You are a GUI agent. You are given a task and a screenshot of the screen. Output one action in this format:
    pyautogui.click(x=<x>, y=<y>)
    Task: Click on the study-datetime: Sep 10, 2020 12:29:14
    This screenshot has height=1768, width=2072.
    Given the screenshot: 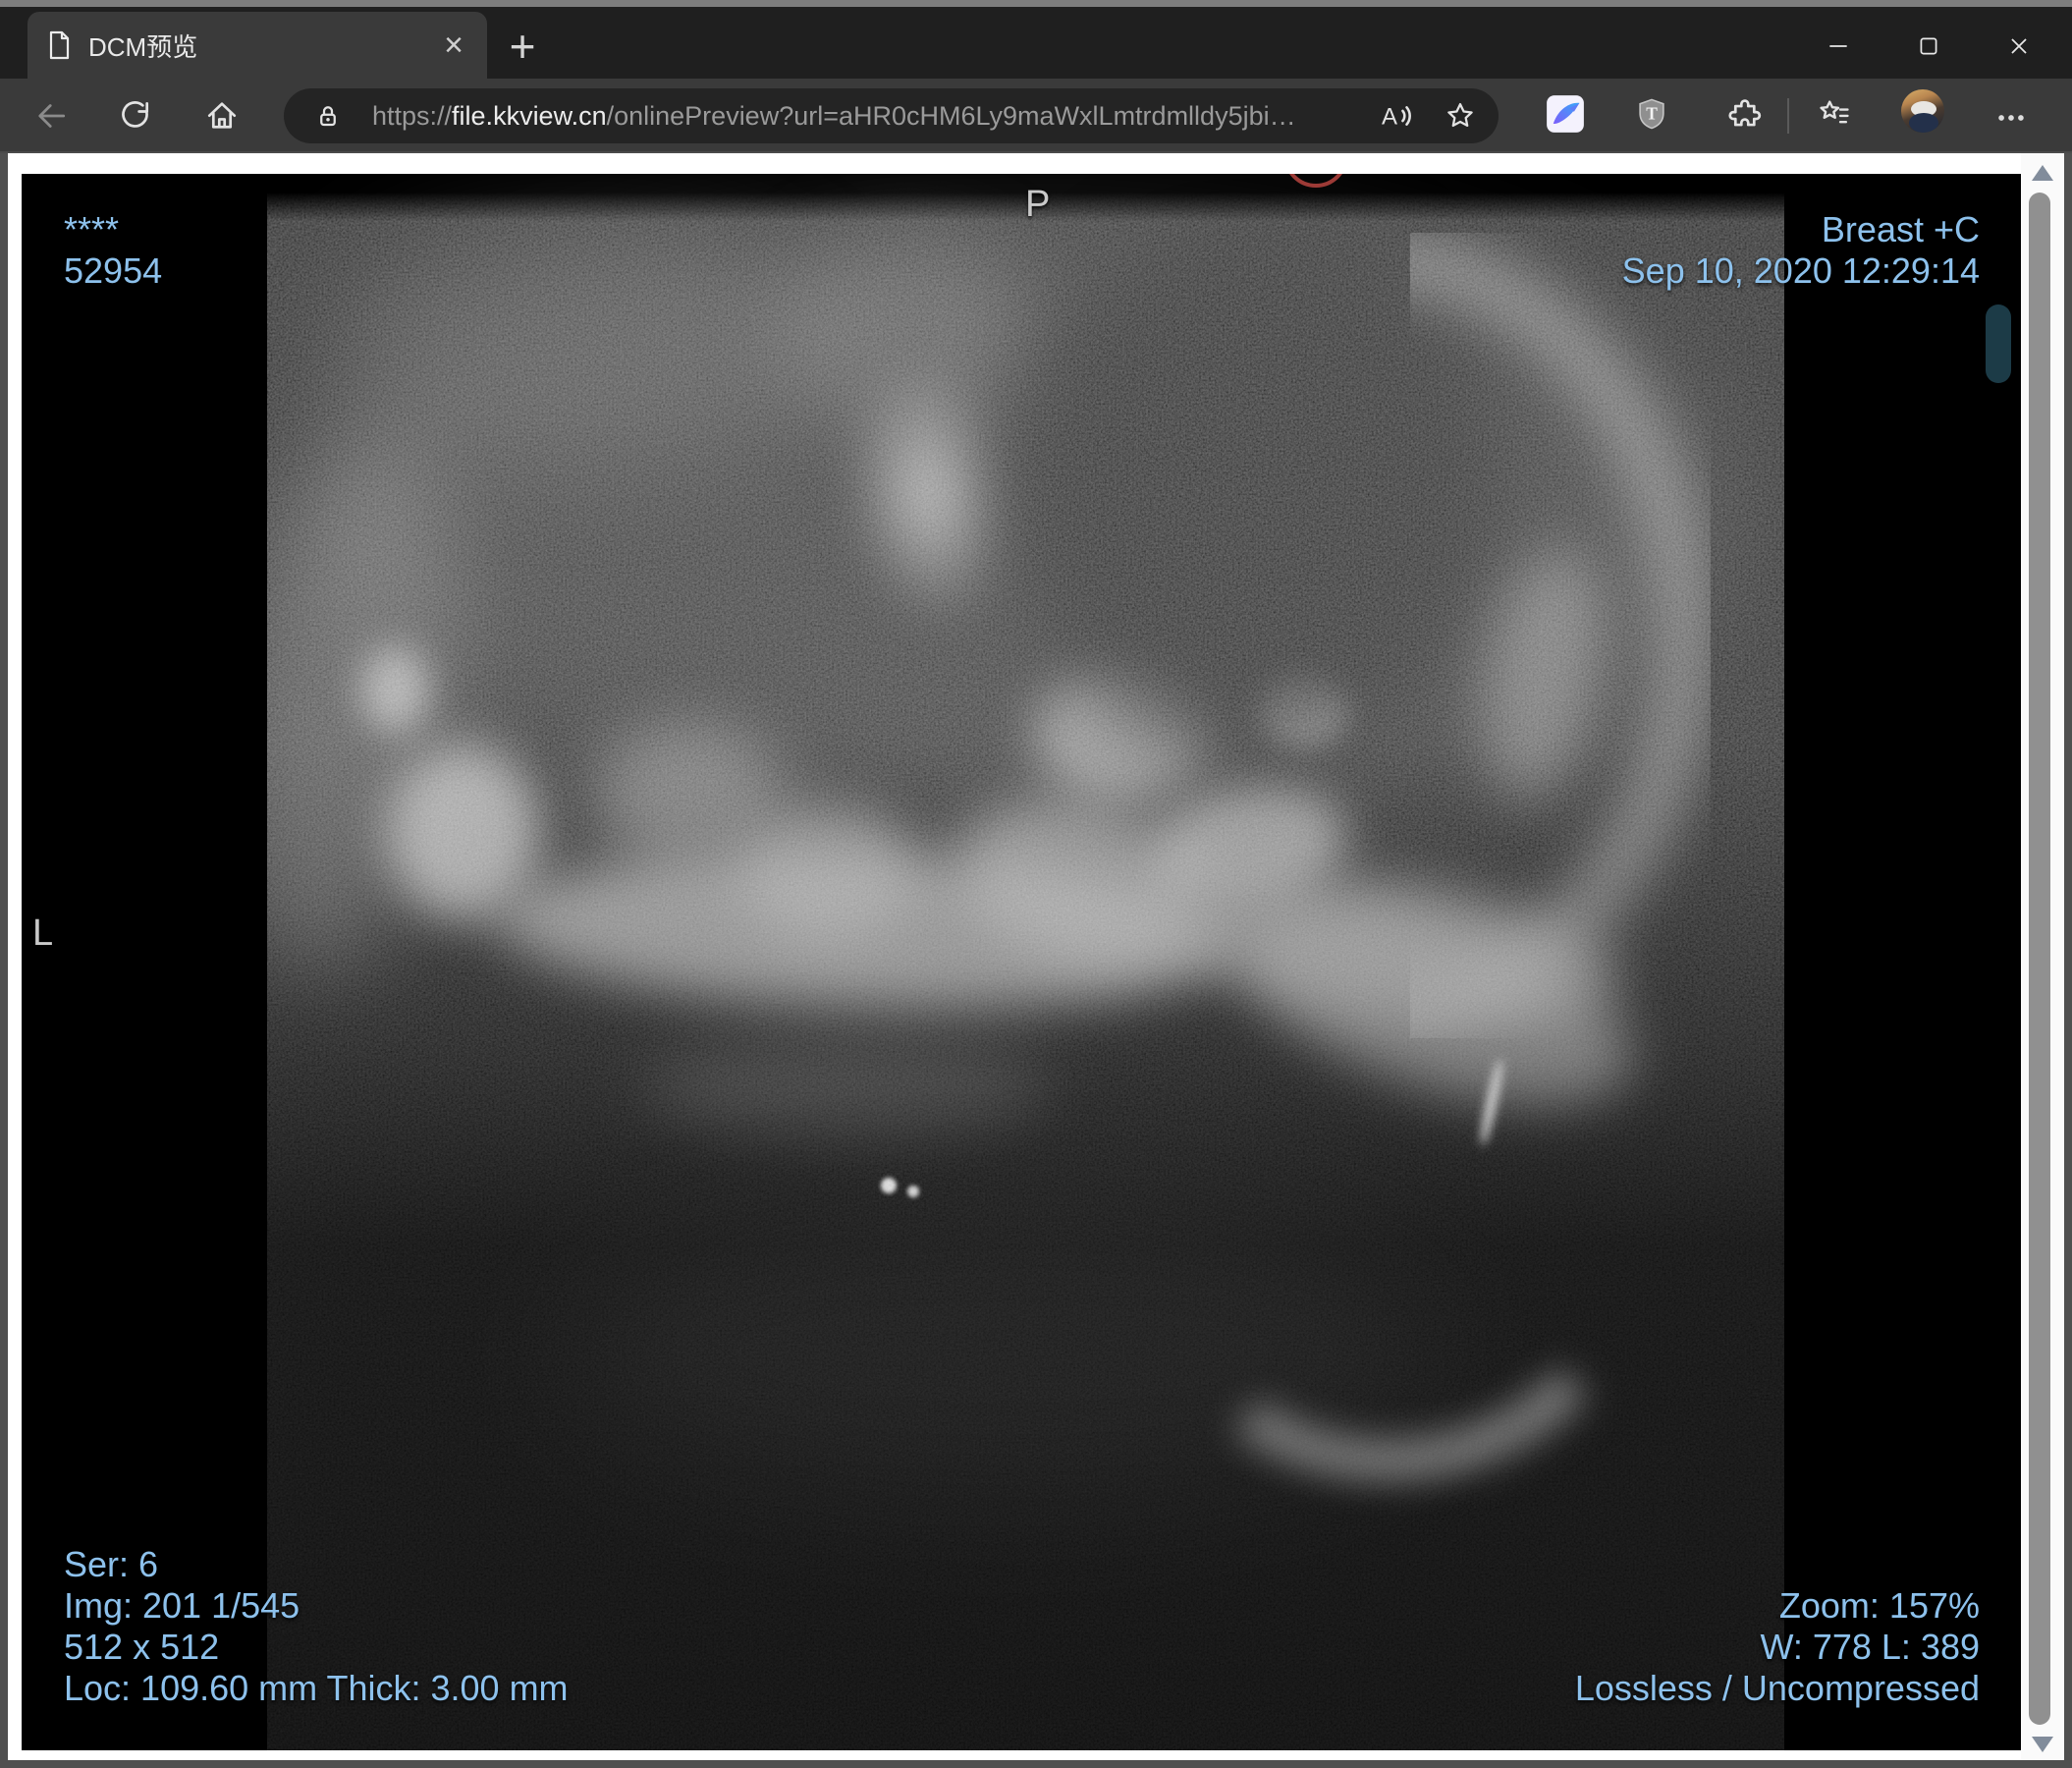 What is the action you would take?
    pyautogui.click(x=1800, y=270)
    